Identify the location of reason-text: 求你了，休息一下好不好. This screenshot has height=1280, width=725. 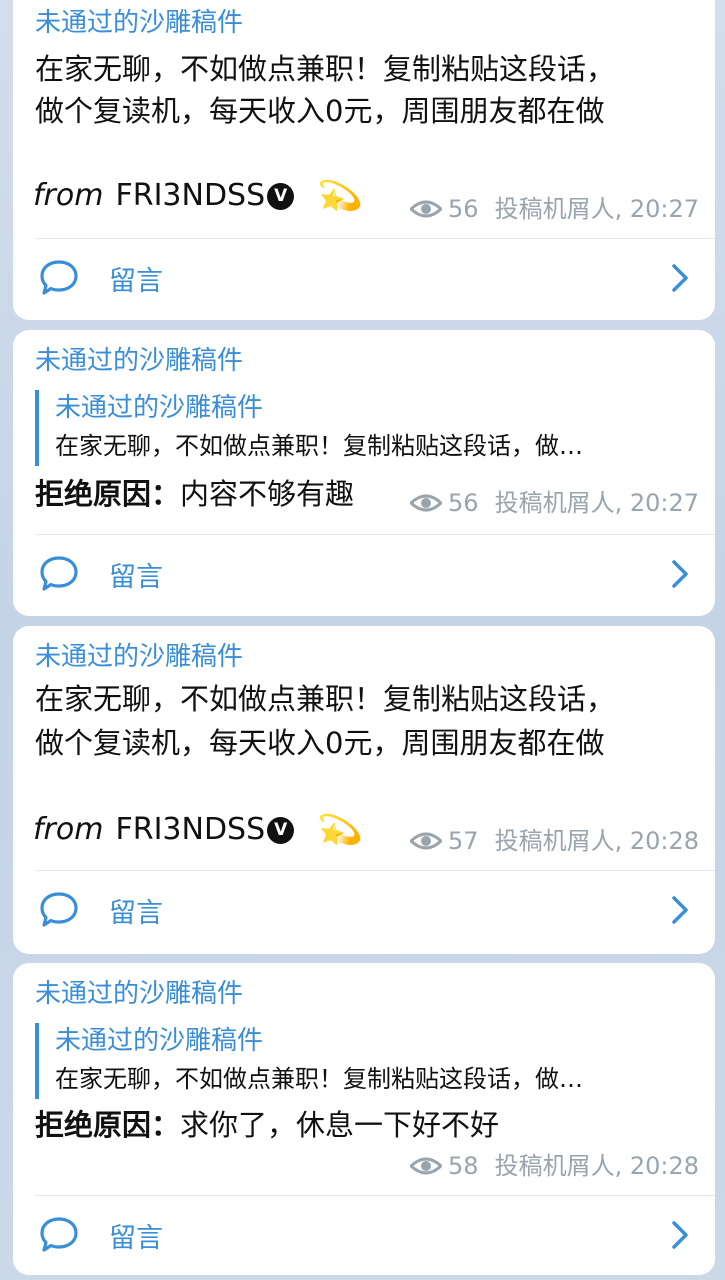
(340, 1125).